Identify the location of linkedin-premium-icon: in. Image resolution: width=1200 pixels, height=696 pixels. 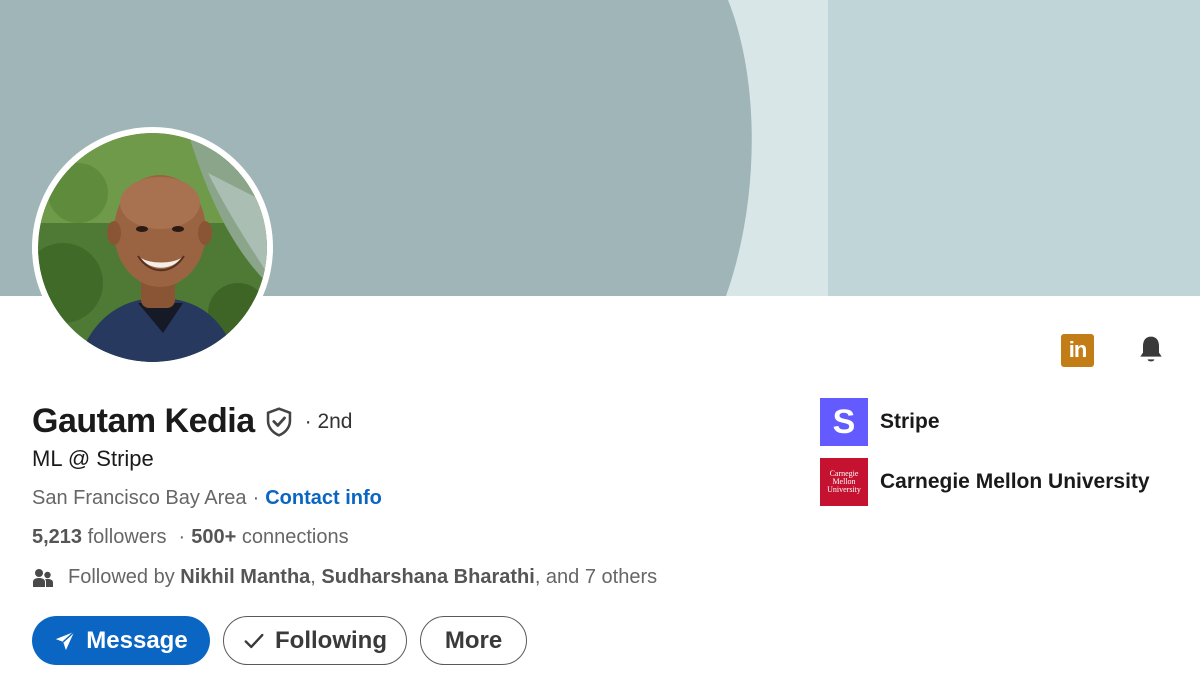
(1077, 350).